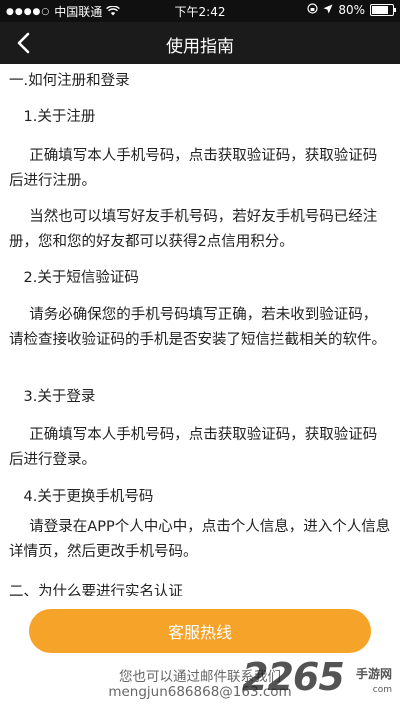 This screenshot has width=400, height=711. I want to click on subheading-register: 1.关于注册, so click(59, 117).